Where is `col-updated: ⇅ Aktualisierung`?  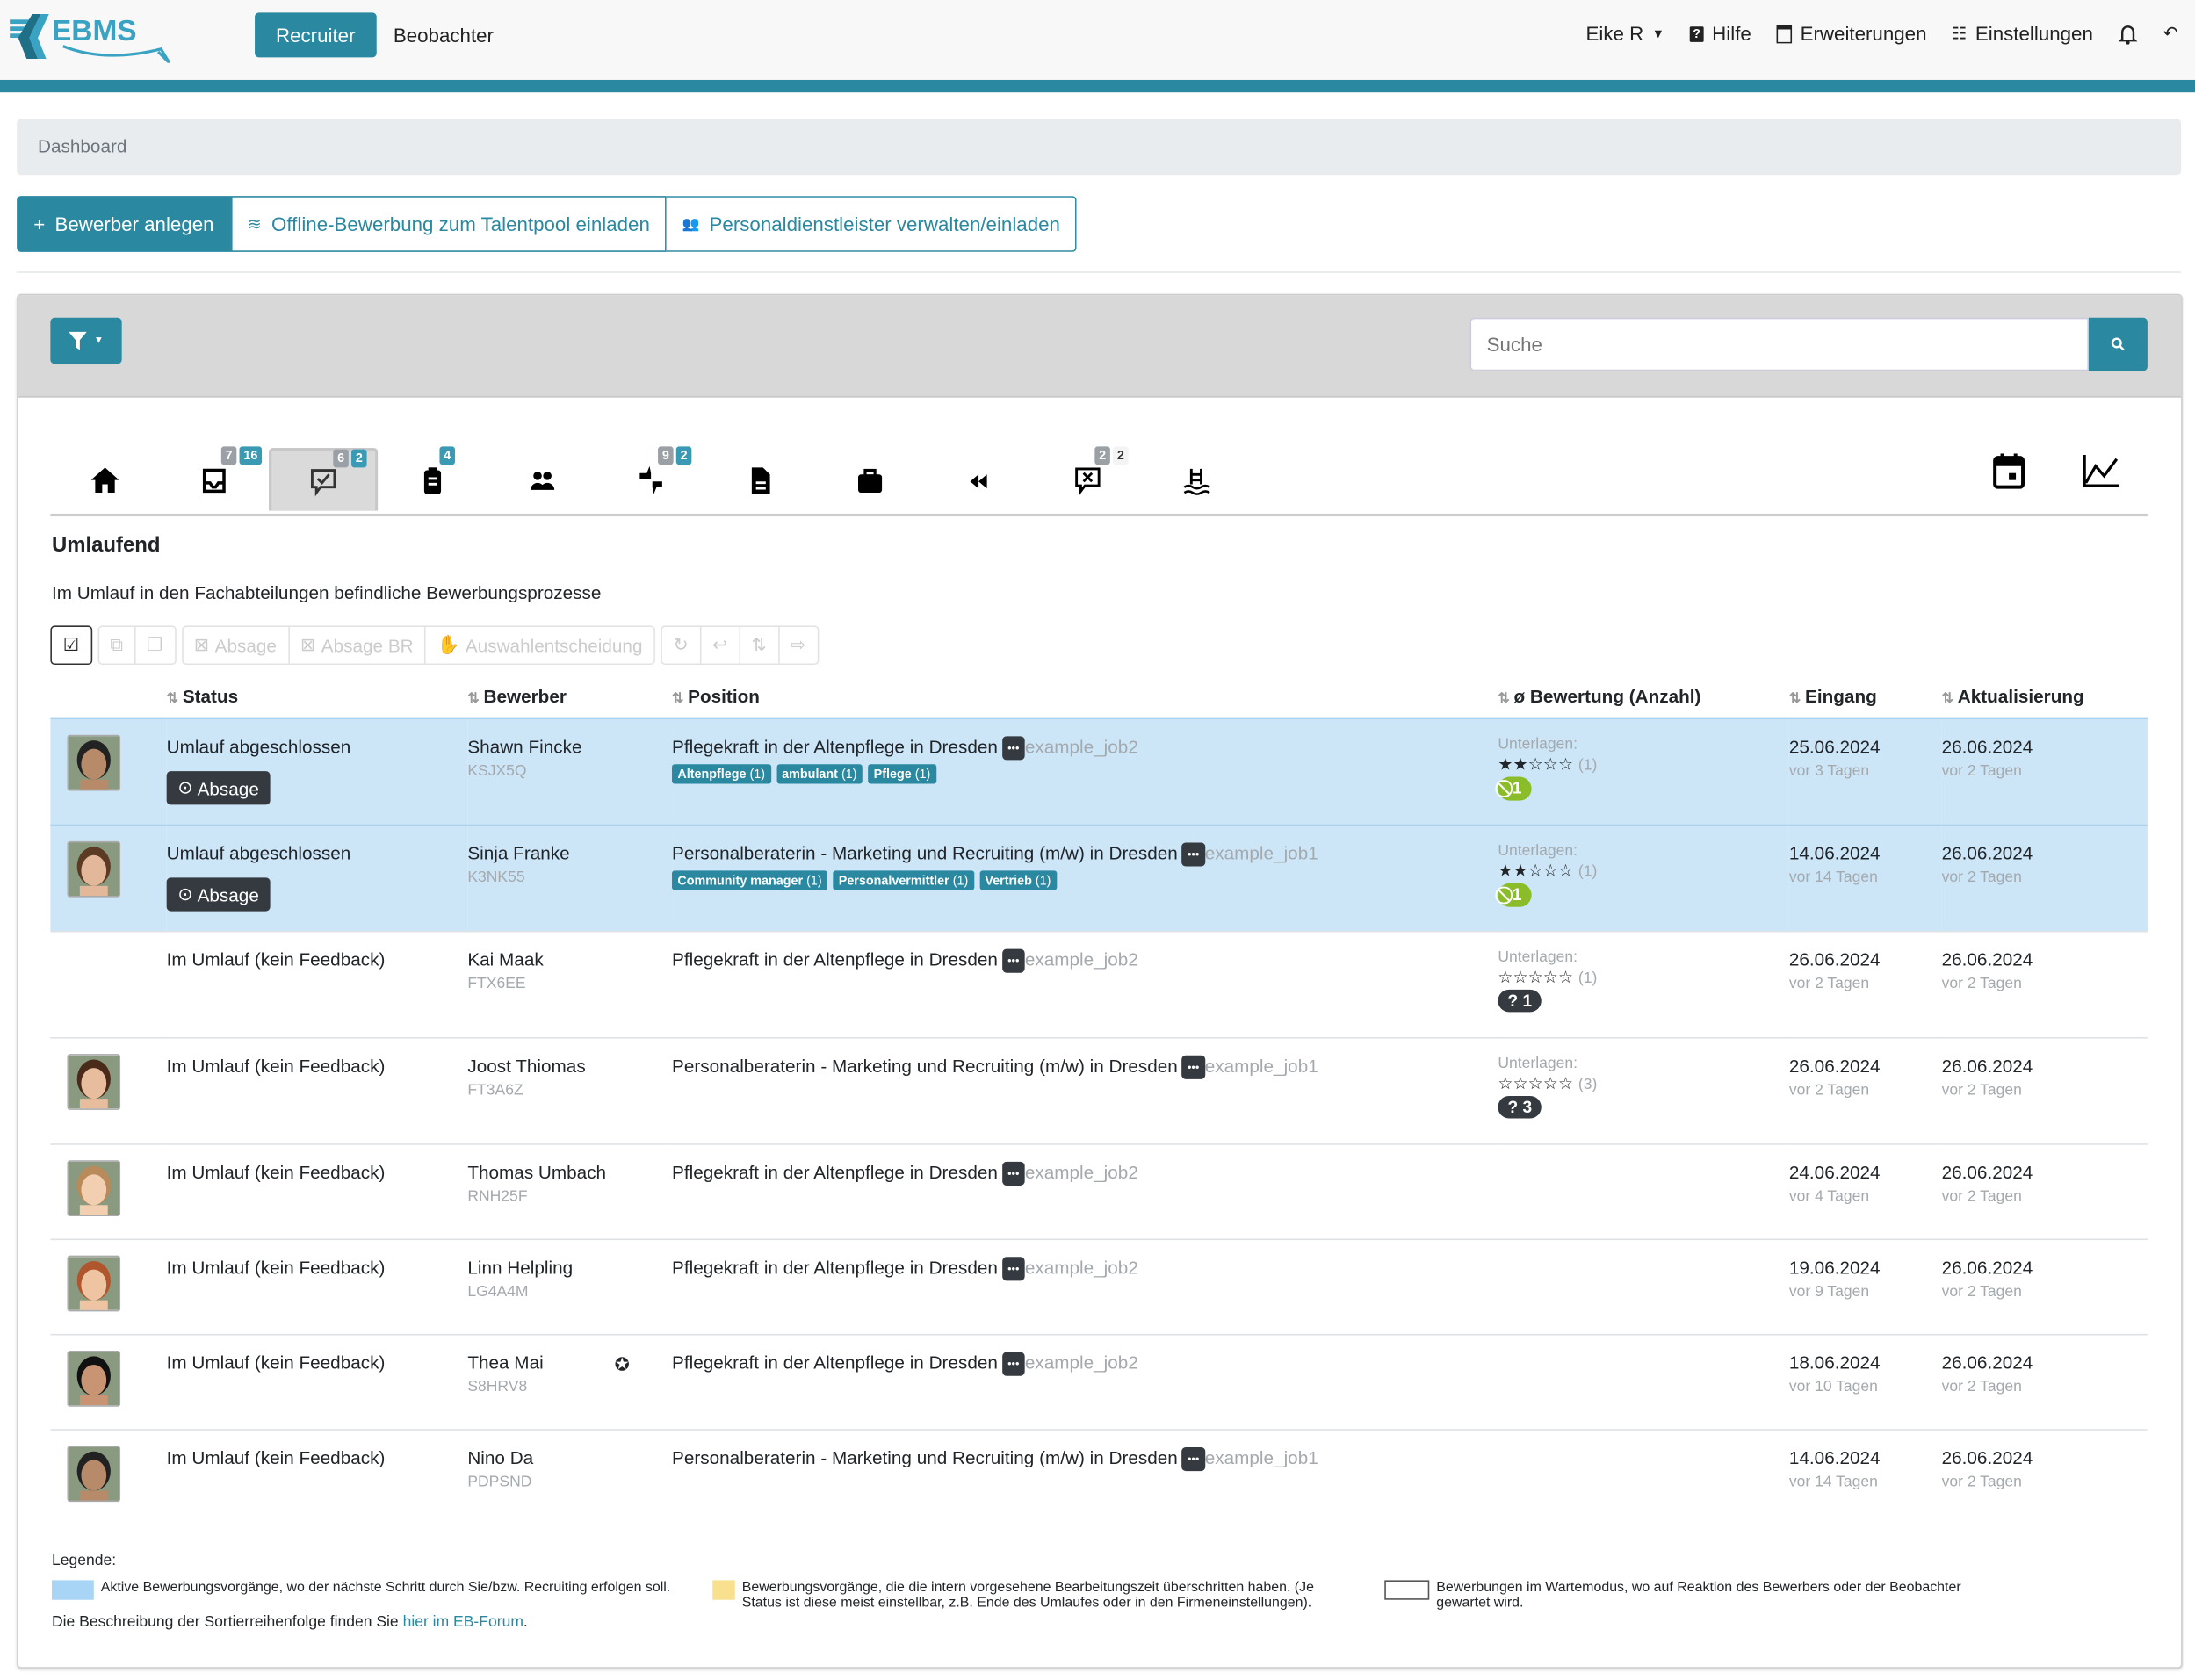 col-updated: ⇅ Aktualisierung is located at coordinates (2045, 696).